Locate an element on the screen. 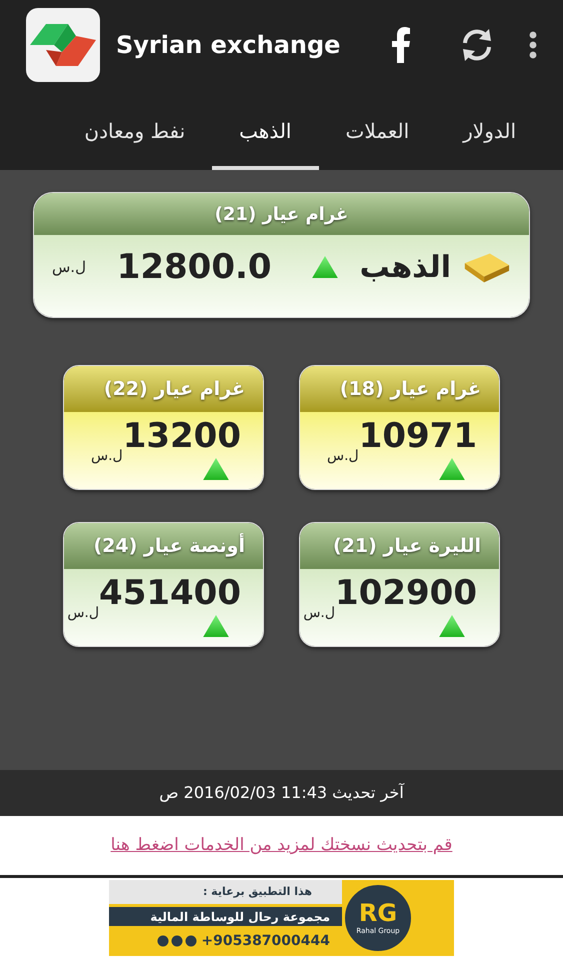 This screenshot has width=563, height=960. metal-label: الذهب is located at coordinates (405, 267).